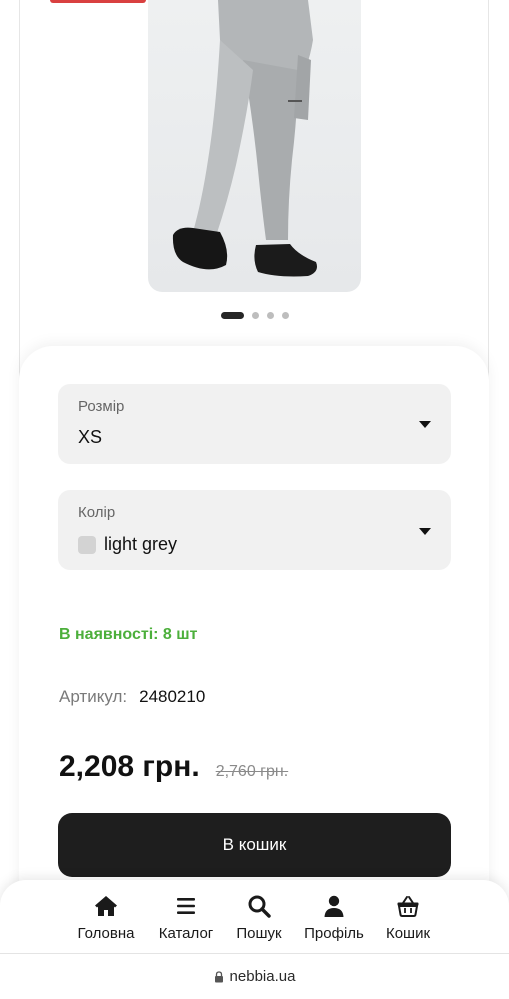 Image resolution: width=509 pixels, height=999 pixels. What do you see at coordinates (254, 530) in the screenshot?
I see `color-select: Колір light grey` at bounding box center [254, 530].